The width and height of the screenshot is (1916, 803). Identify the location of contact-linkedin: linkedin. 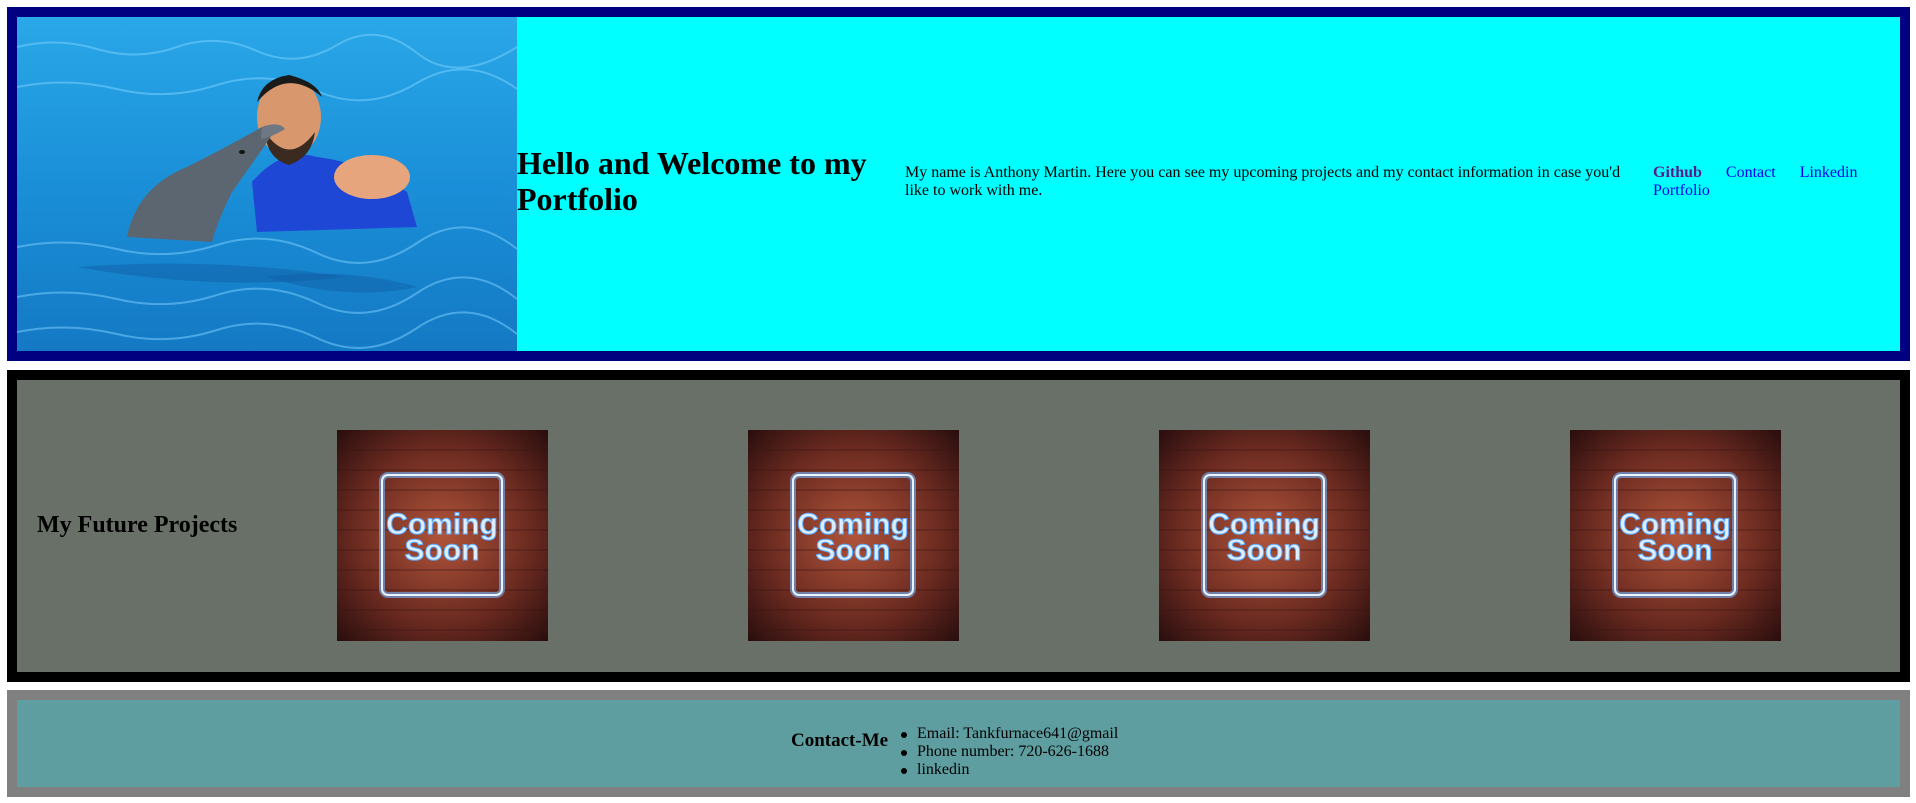
(1009, 770).